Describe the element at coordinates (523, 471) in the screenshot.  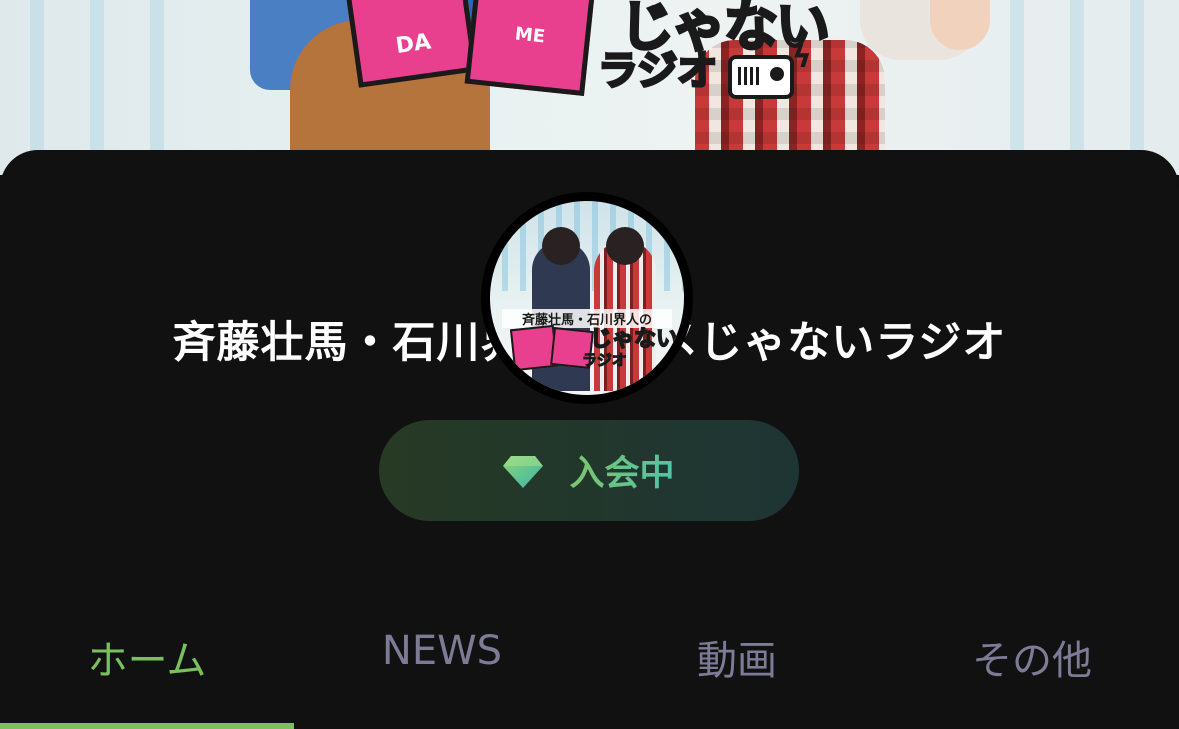
I see `diamond-icon` at that location.